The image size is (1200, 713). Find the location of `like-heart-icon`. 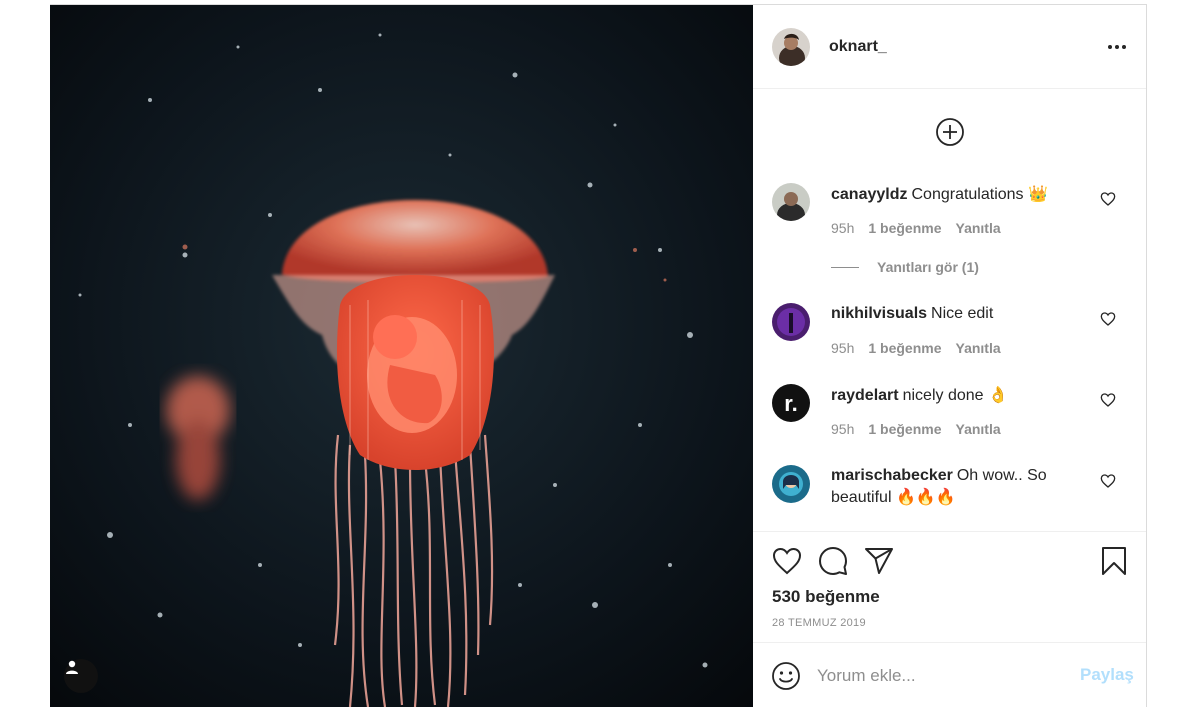

like-heart-icon is located at coordinates (787, 561).